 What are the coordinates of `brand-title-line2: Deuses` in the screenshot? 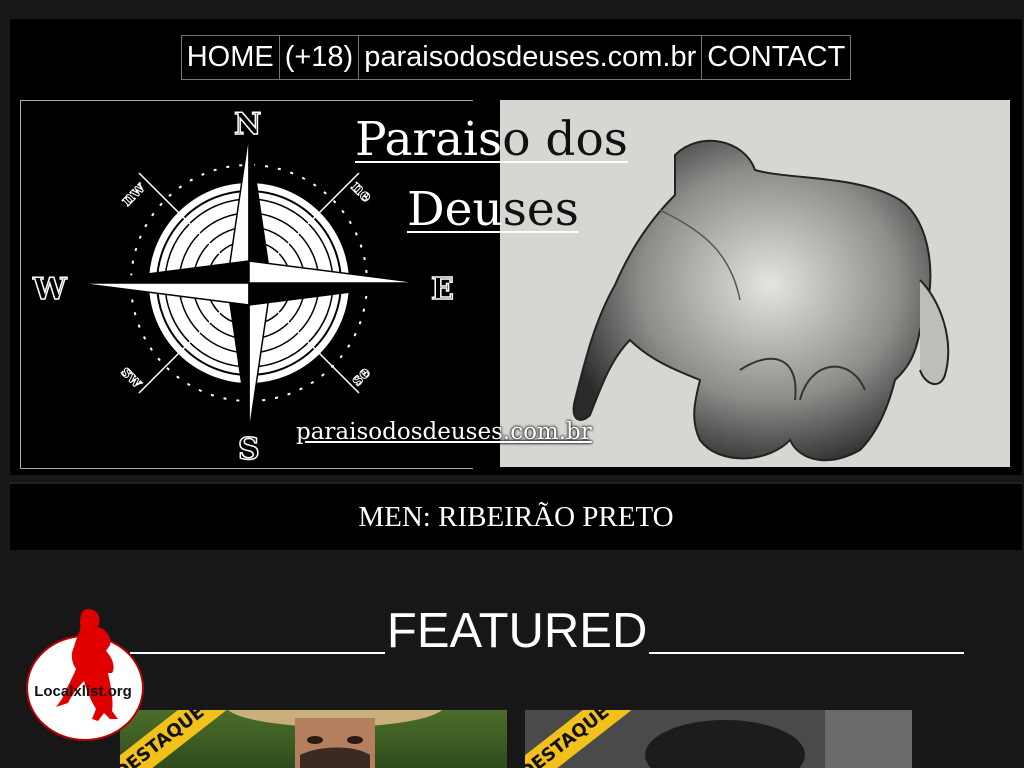 It's located at (493, 210).